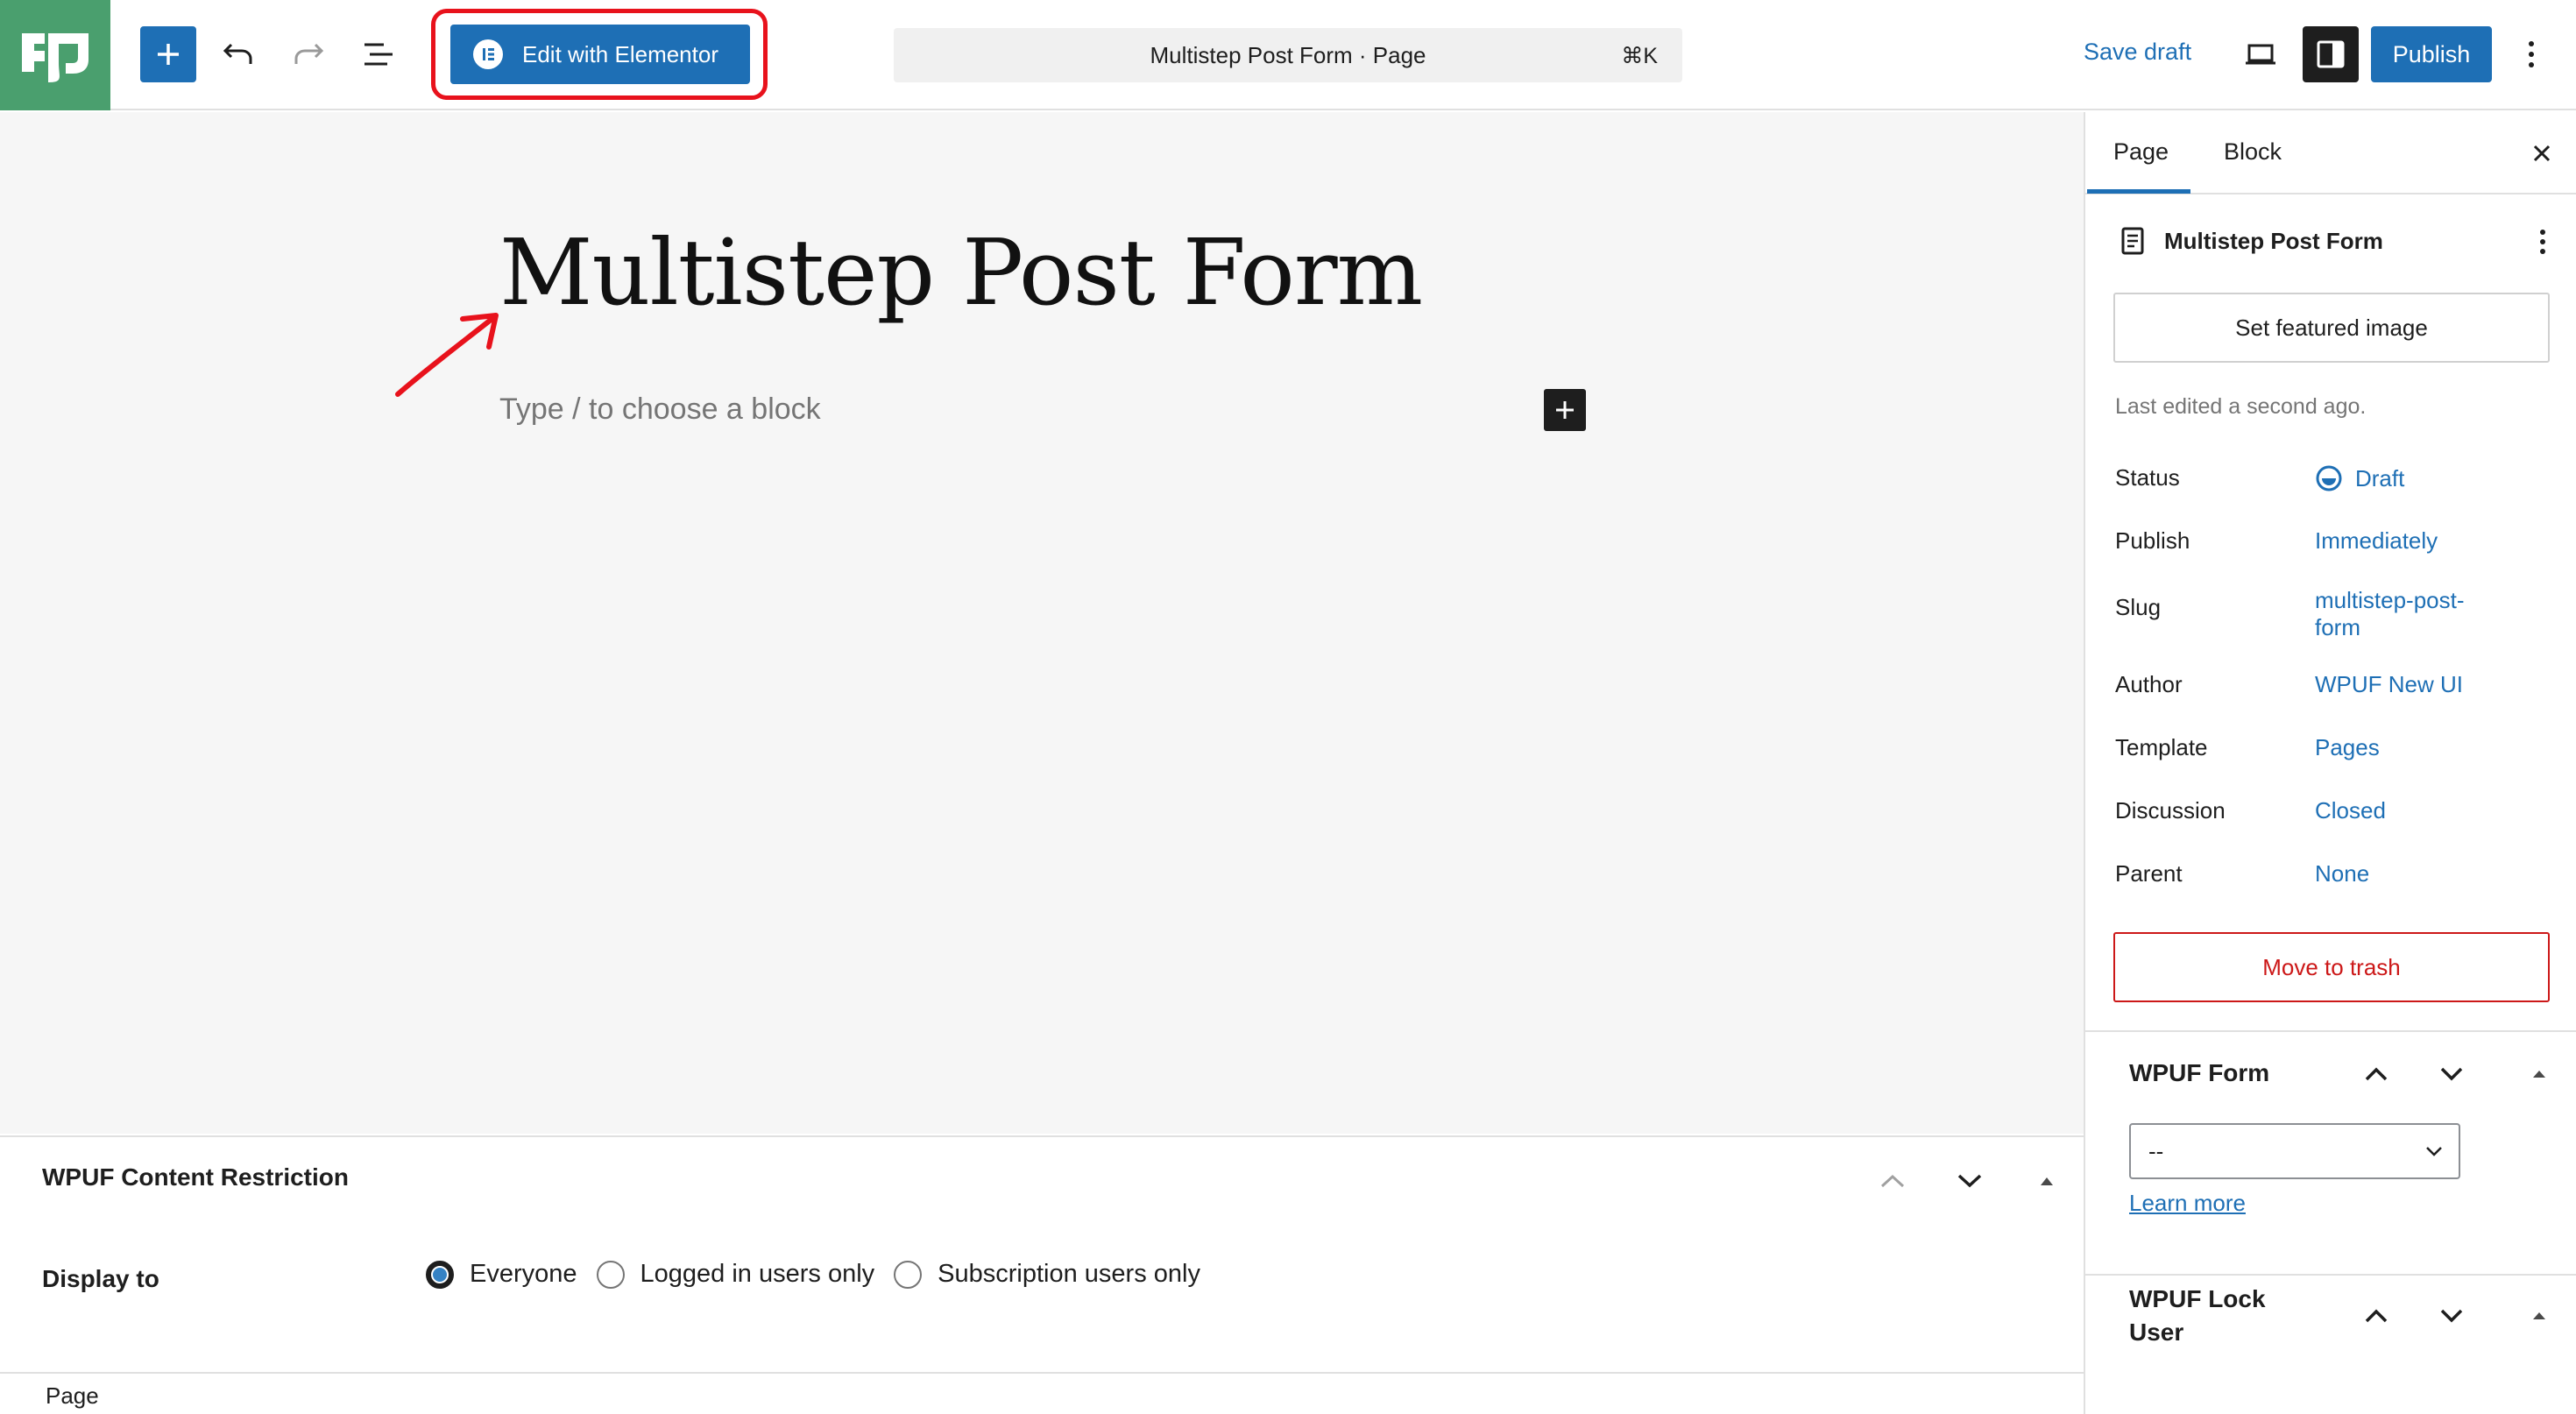 The width and height of the screenshot is (2576, 1414). What do you see at coordinates (1639, 56) in the screenshot?
I see `command-shortcut: ⌘K` at bounding box center [1639, 56].